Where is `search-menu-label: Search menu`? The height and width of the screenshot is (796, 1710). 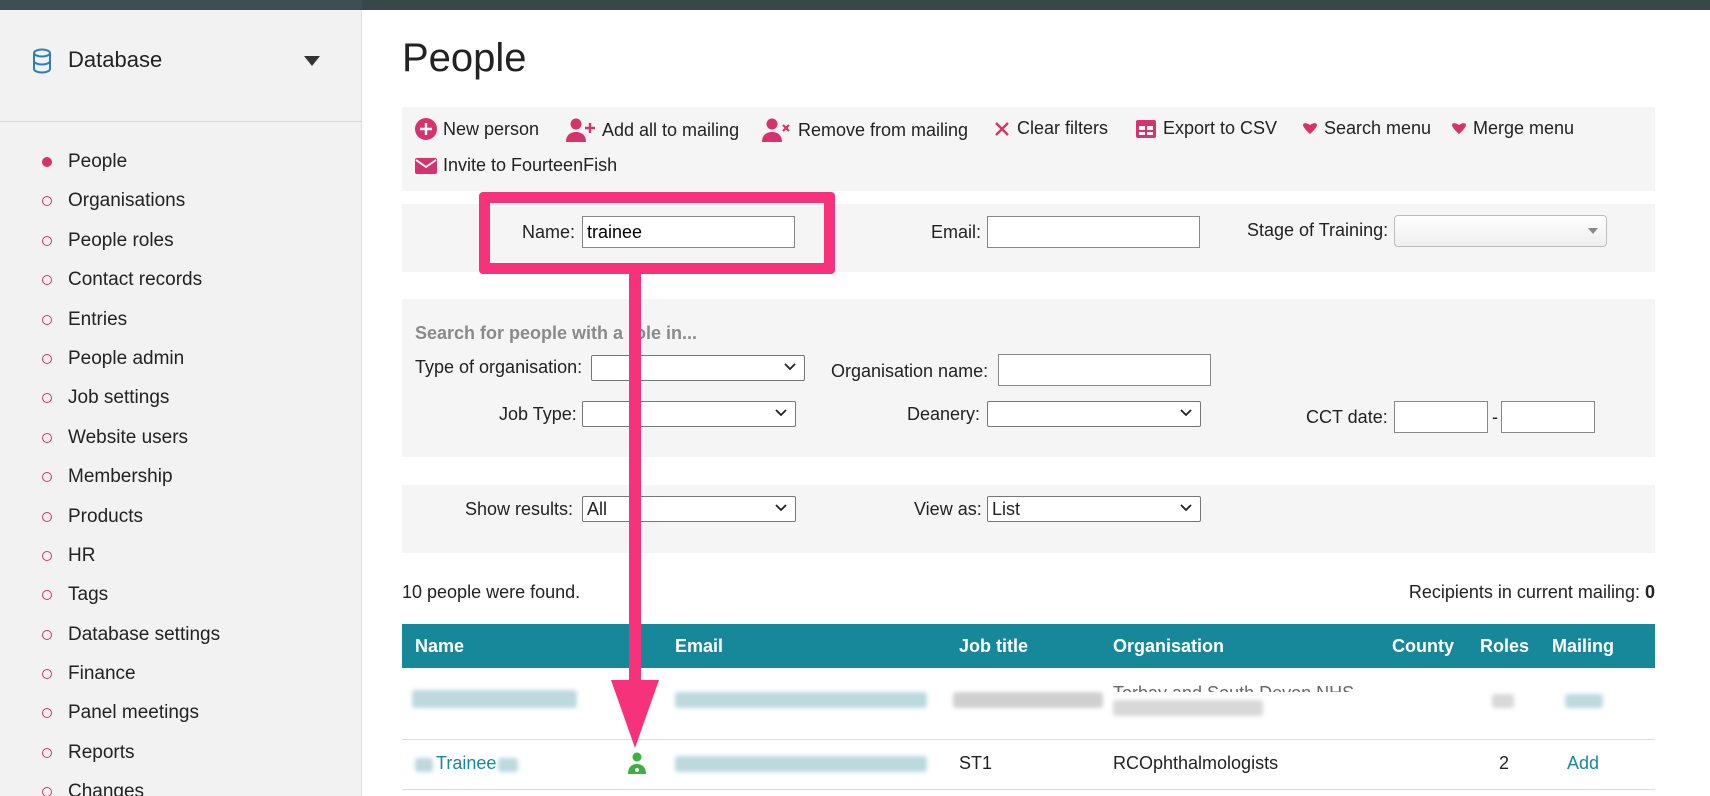 search-menu-label: Search menu is located at coordinates (1378, 128).